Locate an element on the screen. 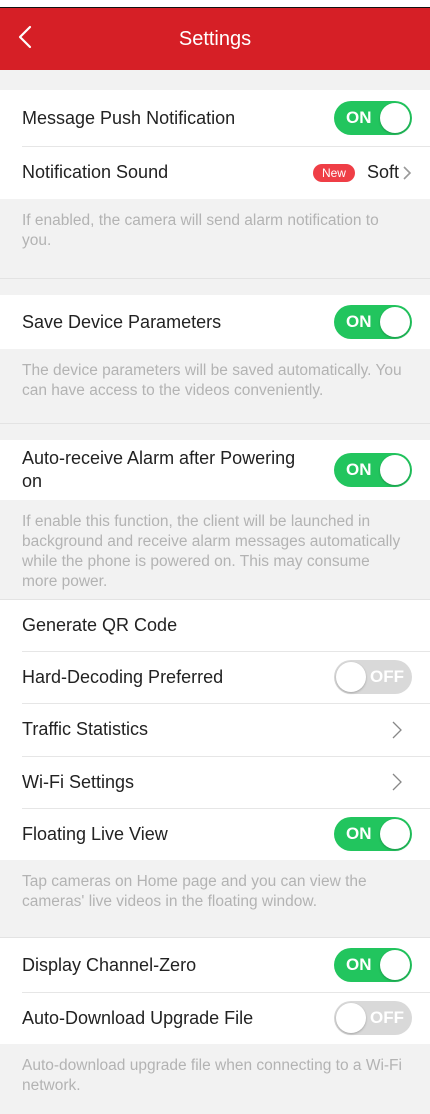 The width and height of the screenshot is (430, 1114). floating-live-toggle: ON is located at coordinates (373, 834).